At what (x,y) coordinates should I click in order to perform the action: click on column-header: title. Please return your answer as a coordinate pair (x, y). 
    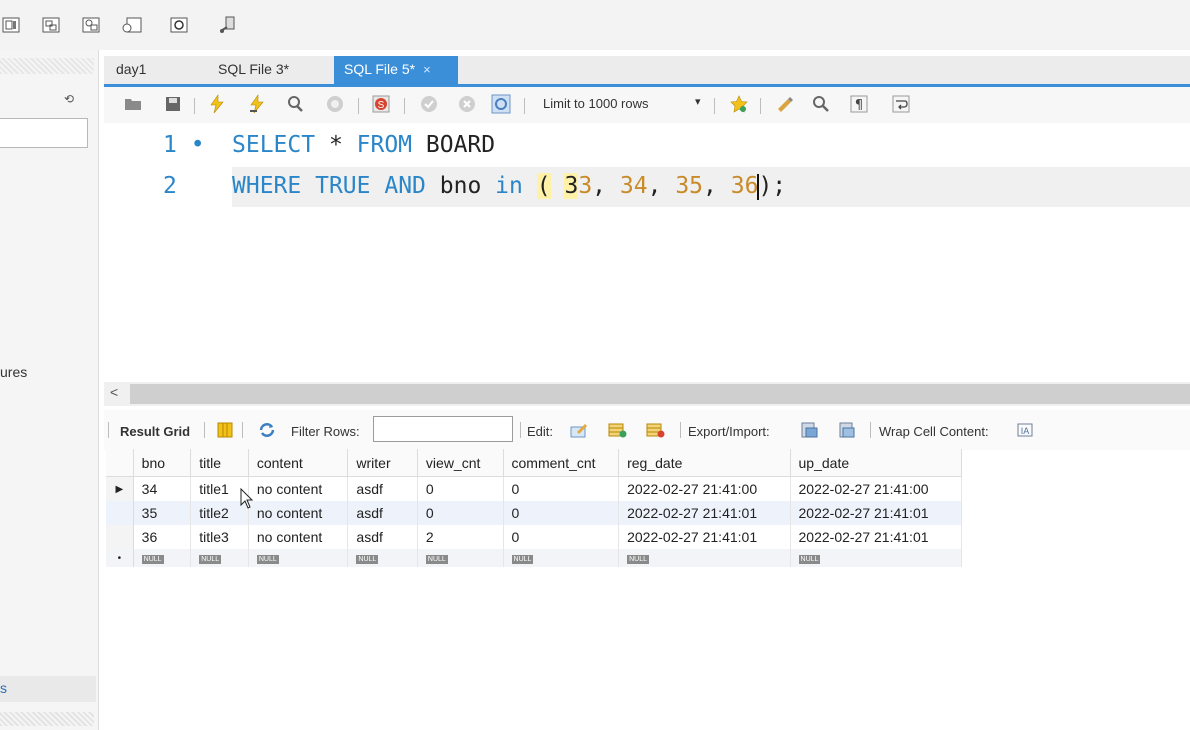
    Looking at the image, I should click on (219, 463).